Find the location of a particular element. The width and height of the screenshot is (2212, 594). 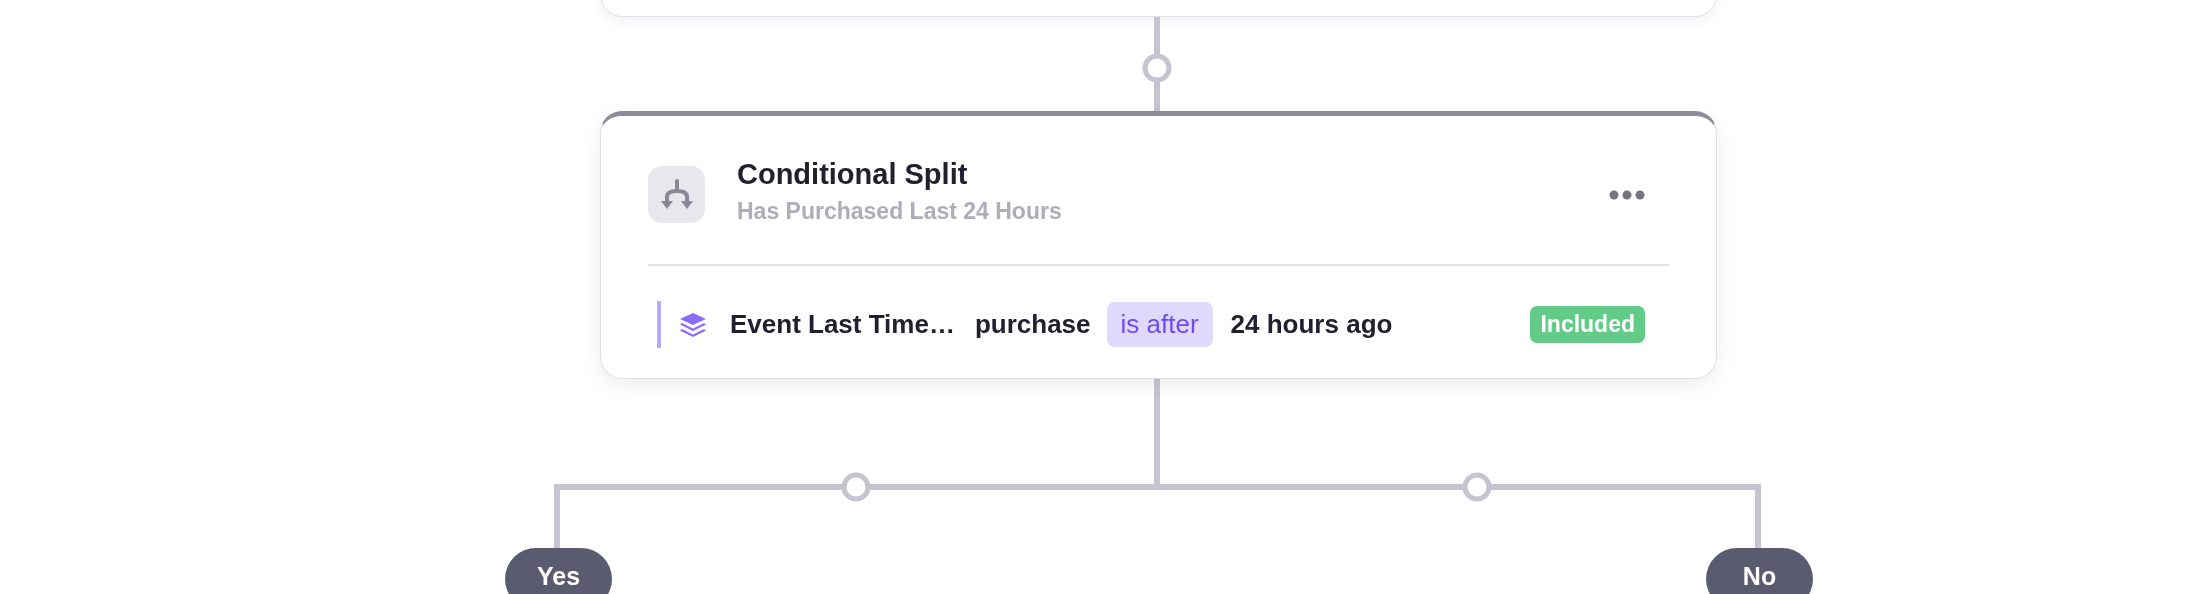

condition-event: purchase is located at coordinates (1032, 324).